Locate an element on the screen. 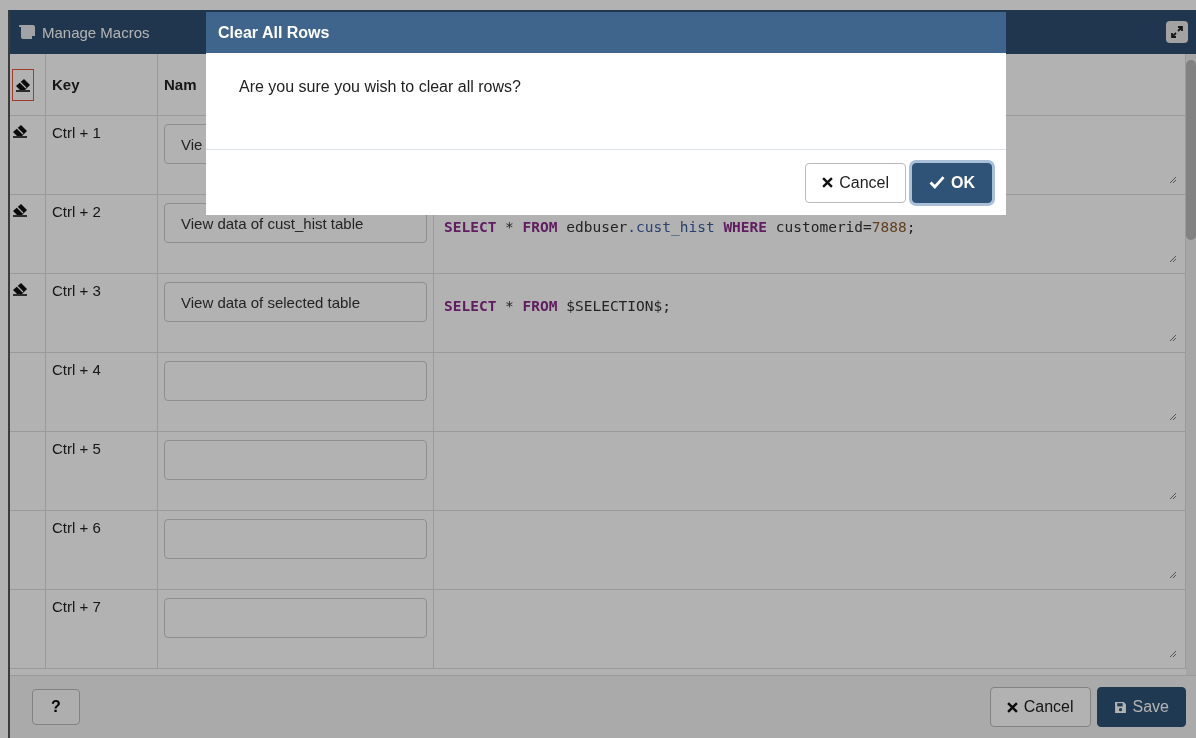 This screenshot has width=1196, height=738. sql-text: SELECT * FROM $SELECTION$; is located at coordinates (558, 306).